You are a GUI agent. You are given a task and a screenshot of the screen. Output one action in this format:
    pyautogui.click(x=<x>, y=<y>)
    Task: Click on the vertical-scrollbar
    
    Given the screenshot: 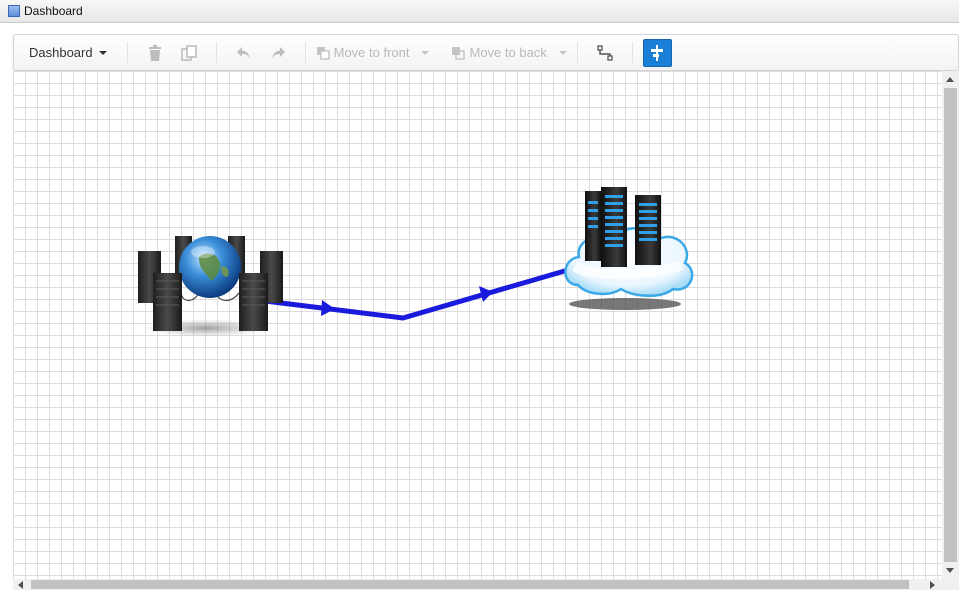 What is the action you would take?
    pyautogui.click(x=950, y=325)
    